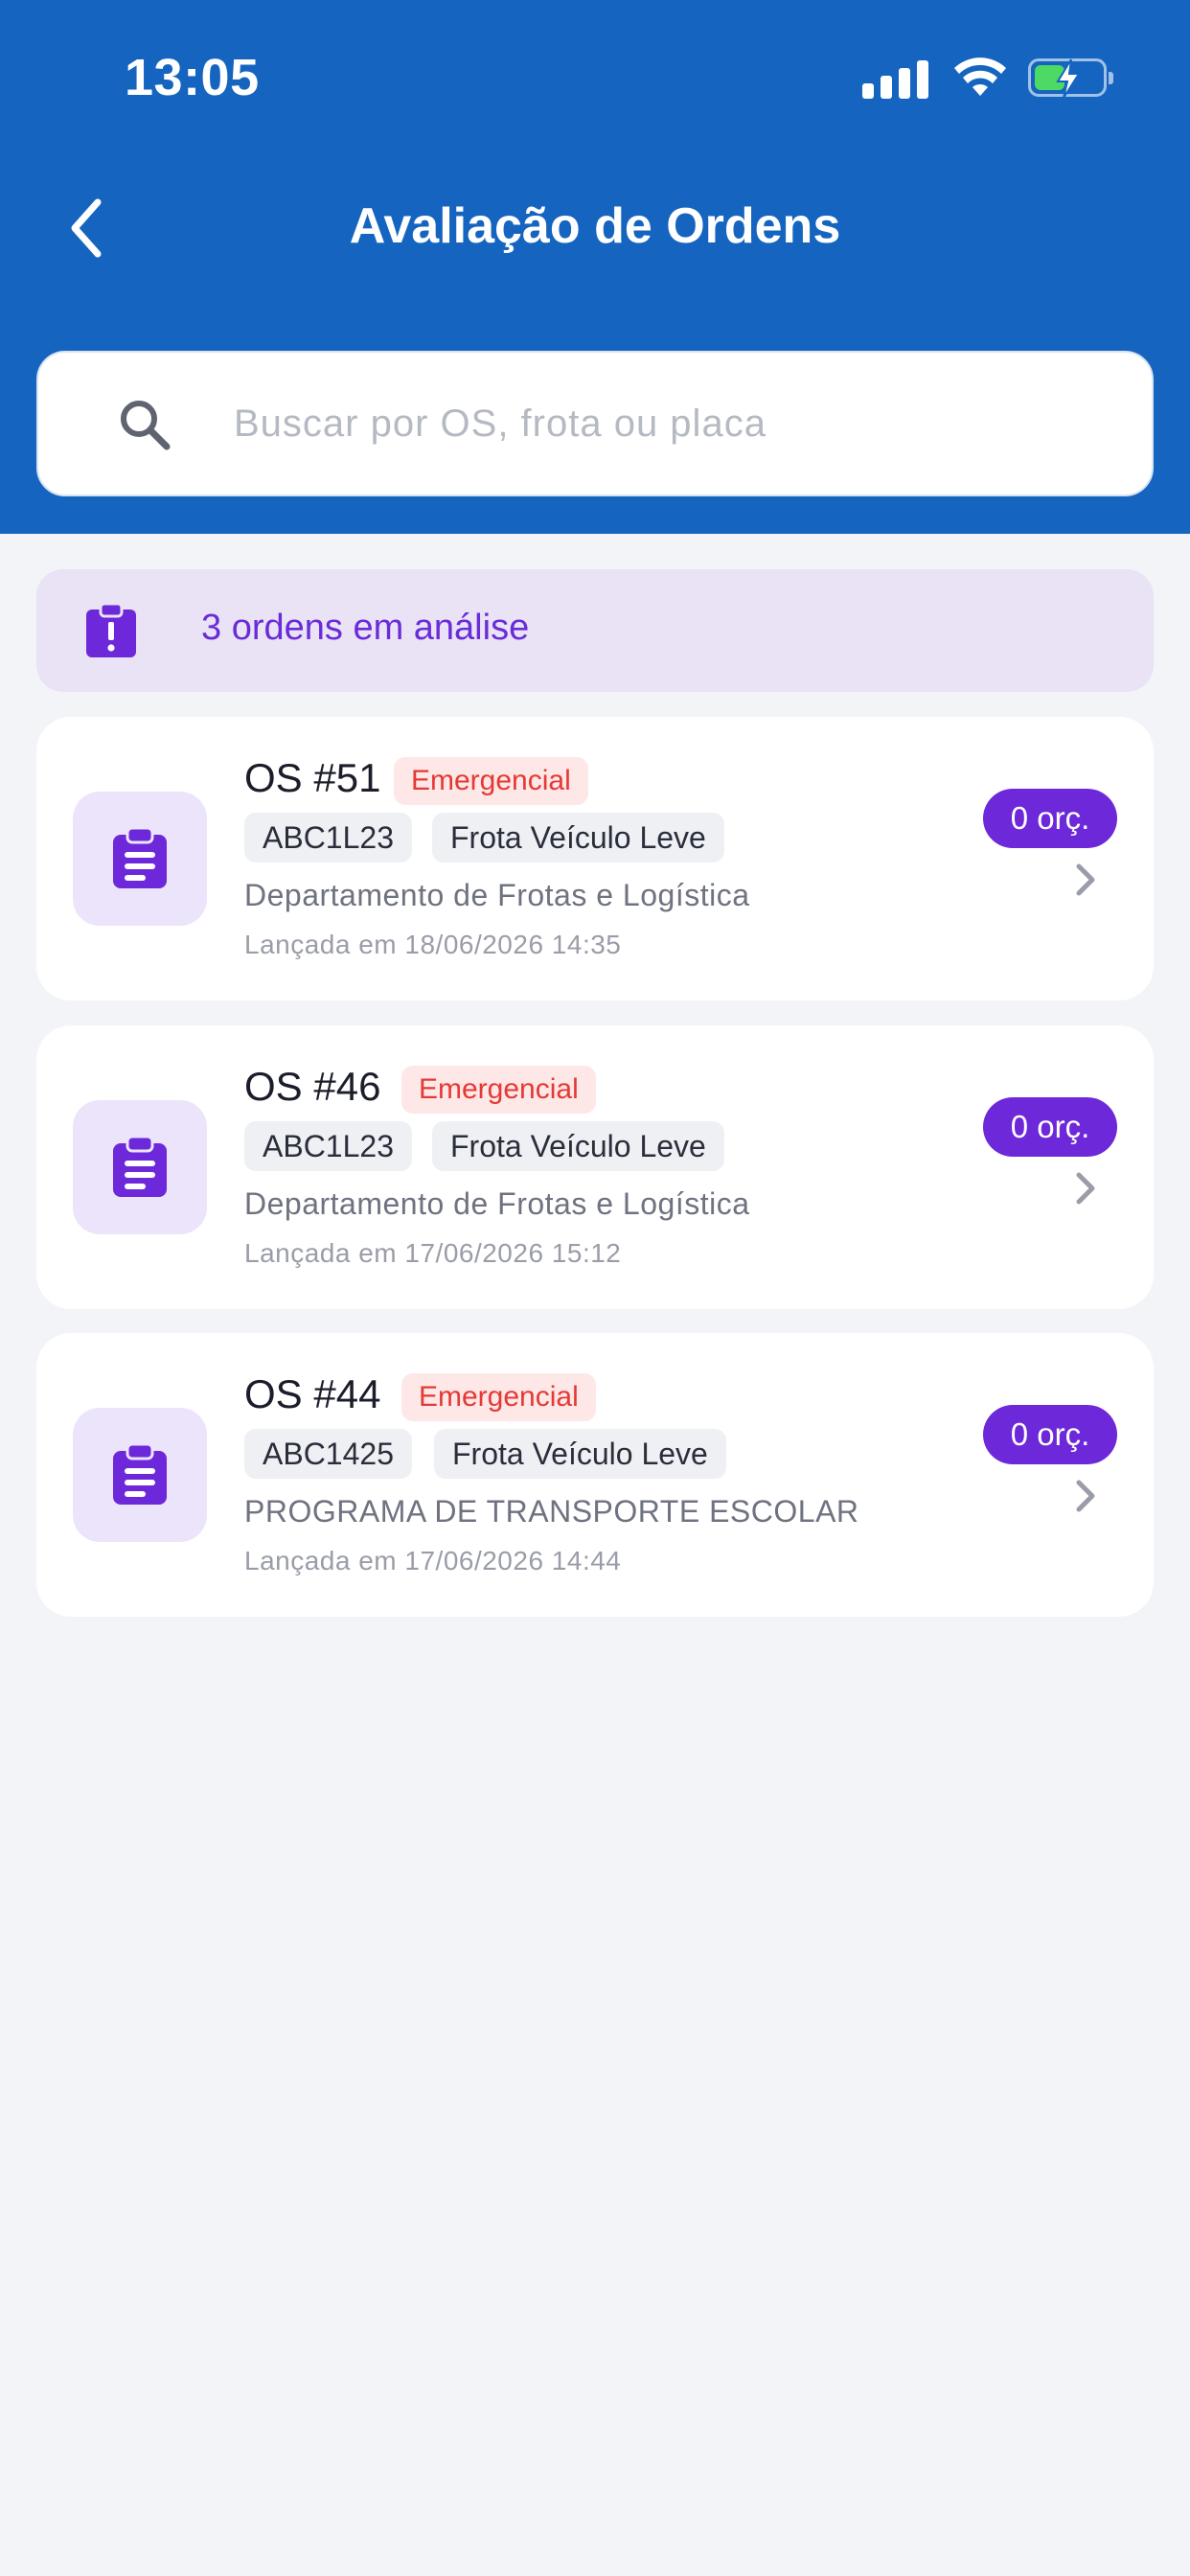  What do you see at coordinates (312, 1393) in the screenshot?
I see `order-number: OS #44` at bounding box center [312, 1393].